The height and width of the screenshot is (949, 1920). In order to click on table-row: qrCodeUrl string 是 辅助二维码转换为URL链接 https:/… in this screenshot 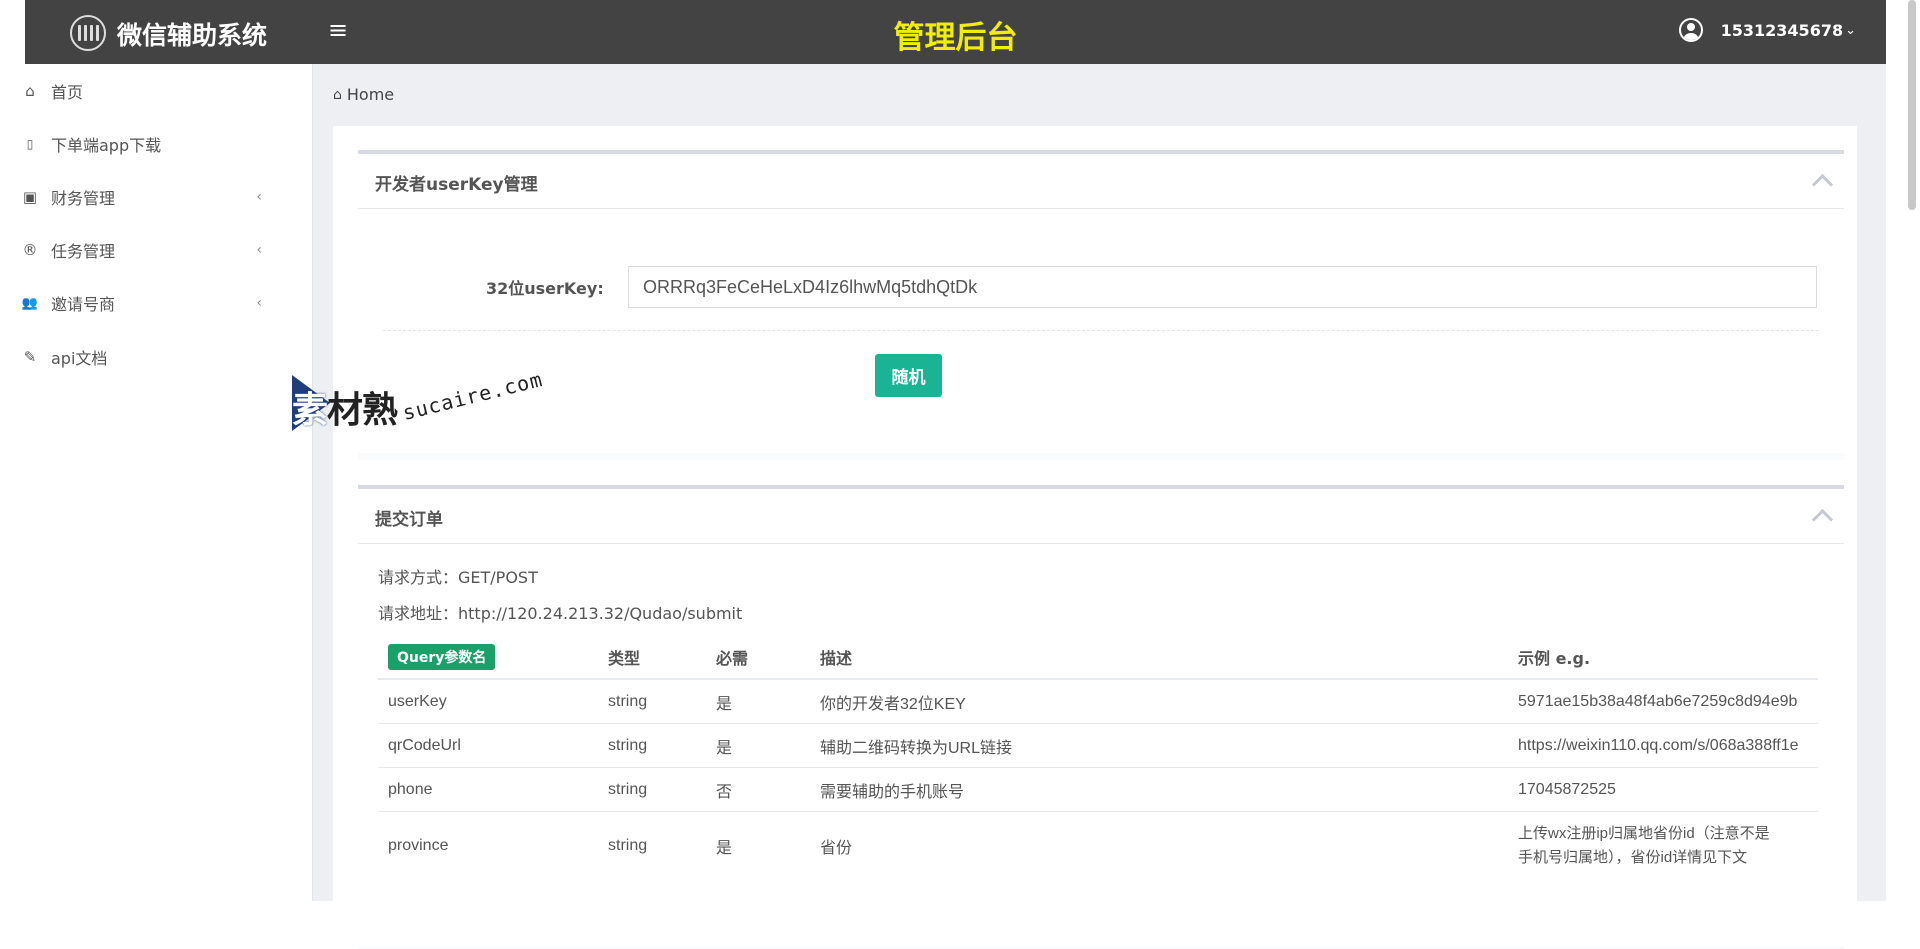, I will do `click(1098, 745)`.